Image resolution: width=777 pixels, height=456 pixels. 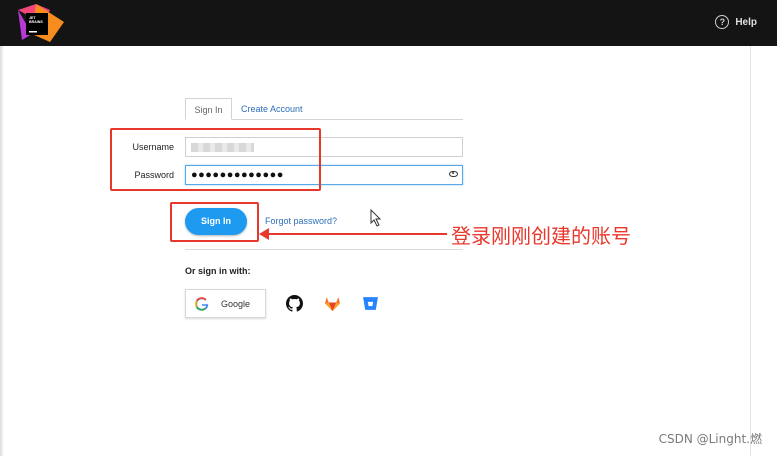 I want to click on annotation-text: 登录刚刚创建的账号, so click(x=541, y=236).